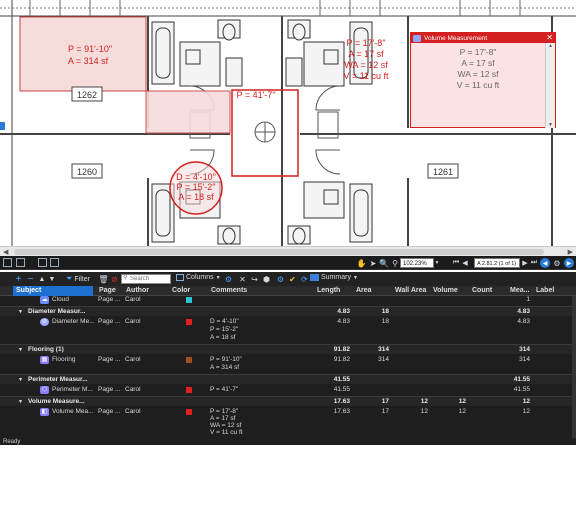  I want to click on row-length: 4.83, so click(343, 321).